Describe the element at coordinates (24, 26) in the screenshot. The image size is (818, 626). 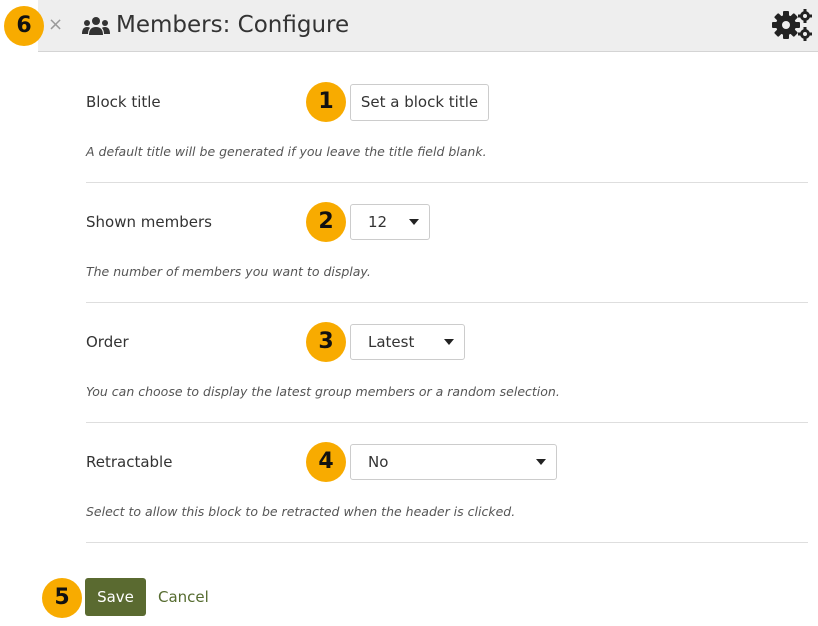
I see `callout-badge-6: 6` at that location.